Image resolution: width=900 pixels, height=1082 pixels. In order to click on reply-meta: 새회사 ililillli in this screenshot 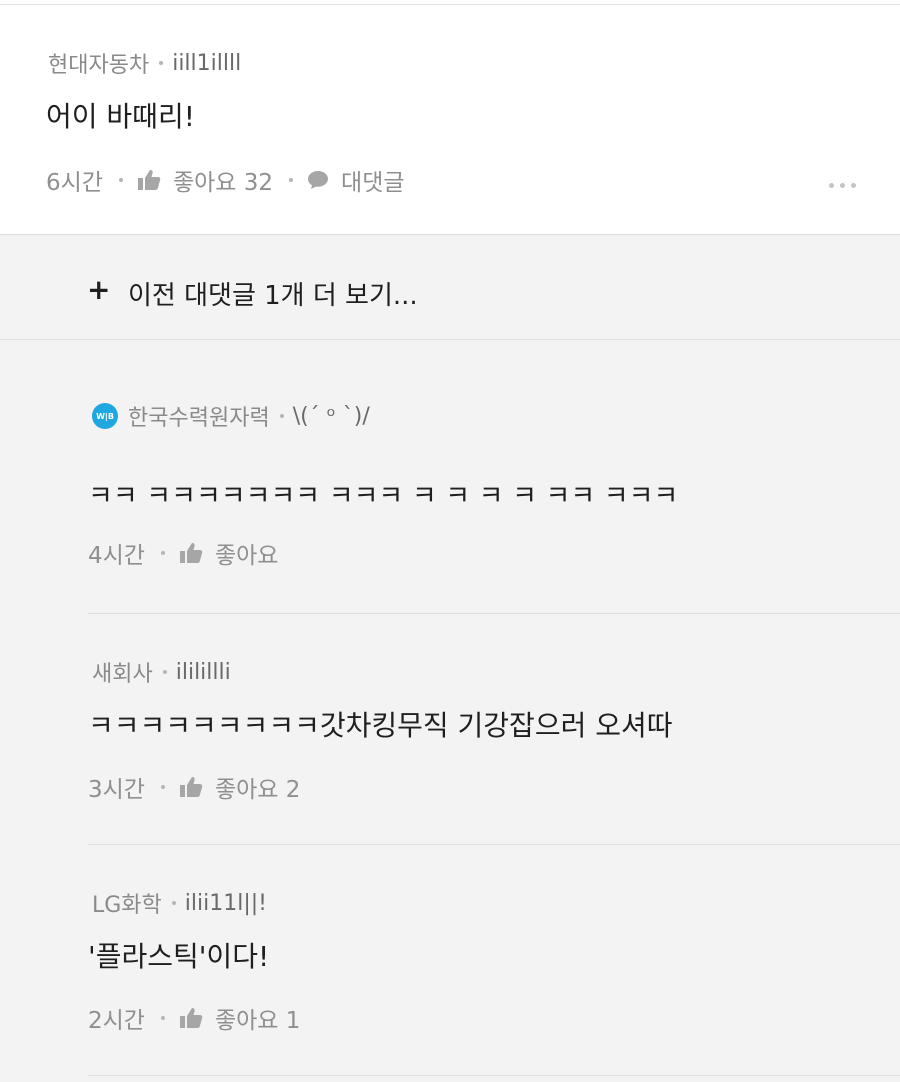, I will do `click(161, 672)`.